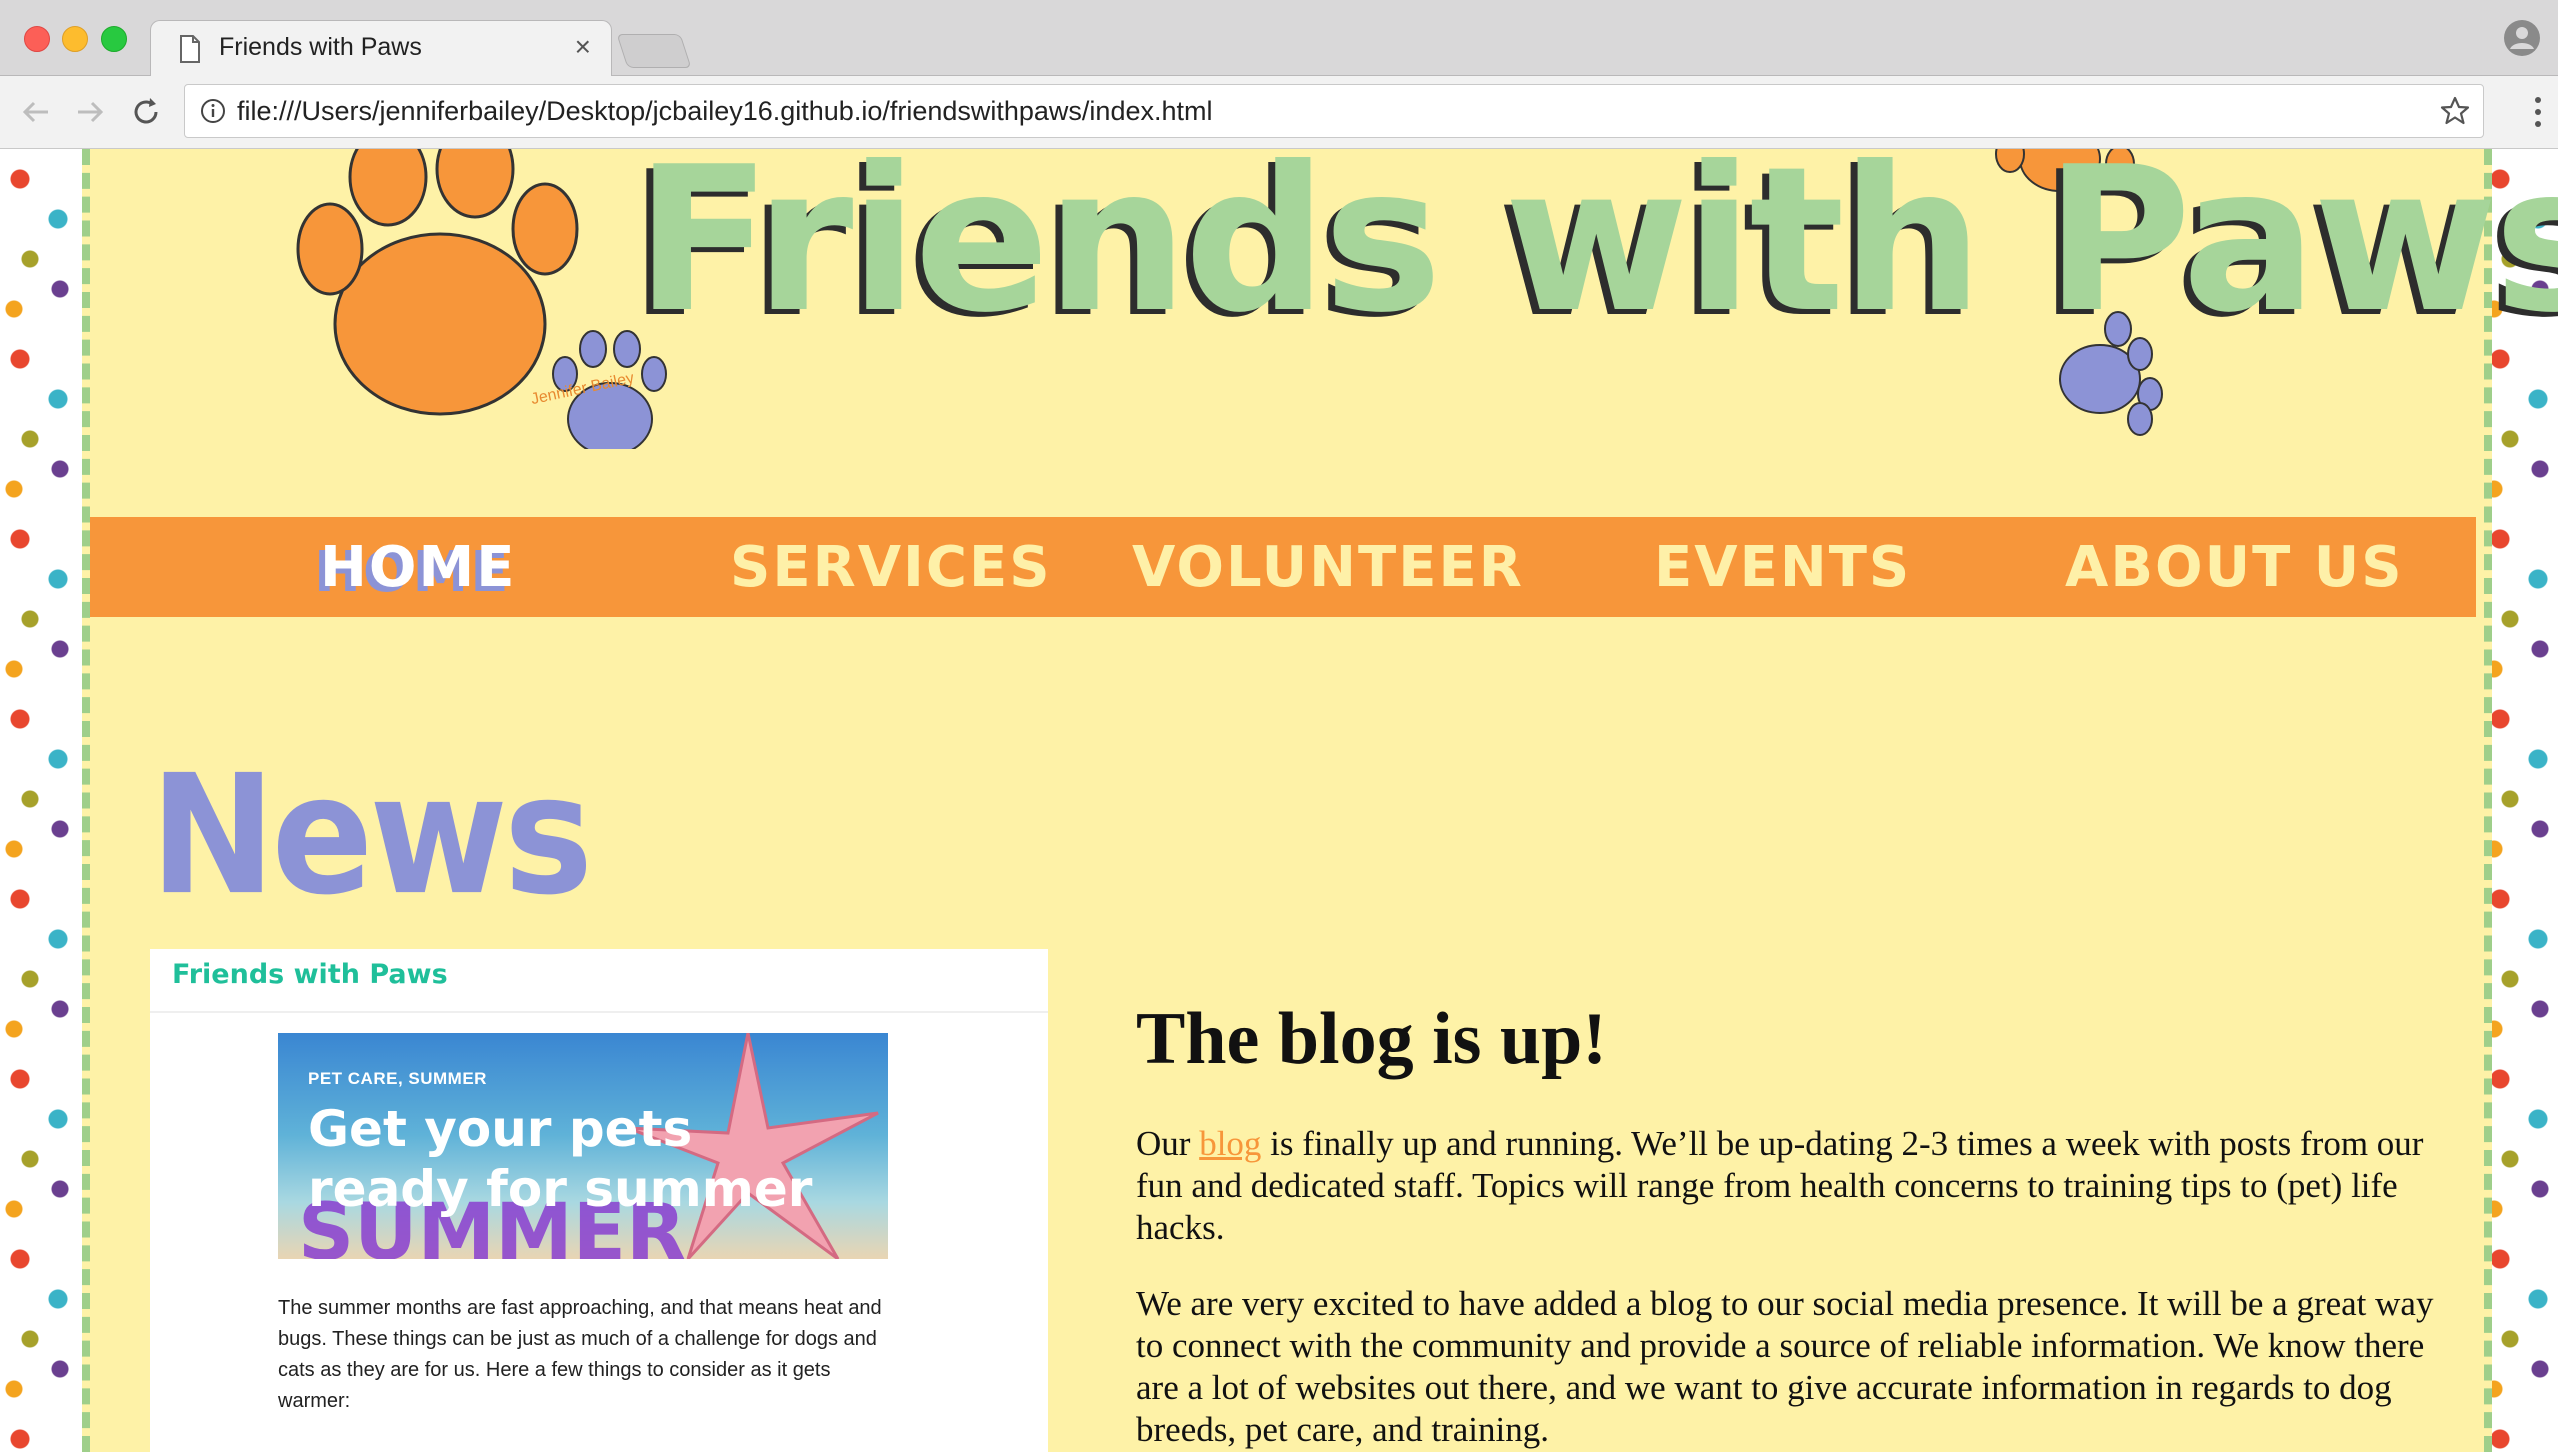 Image resolution: width=2558 pixels, height=1452 pixels. Describe the element at coordinates (583, 47) in the screenshot. I see `tab-close-icon: ×` at that location.